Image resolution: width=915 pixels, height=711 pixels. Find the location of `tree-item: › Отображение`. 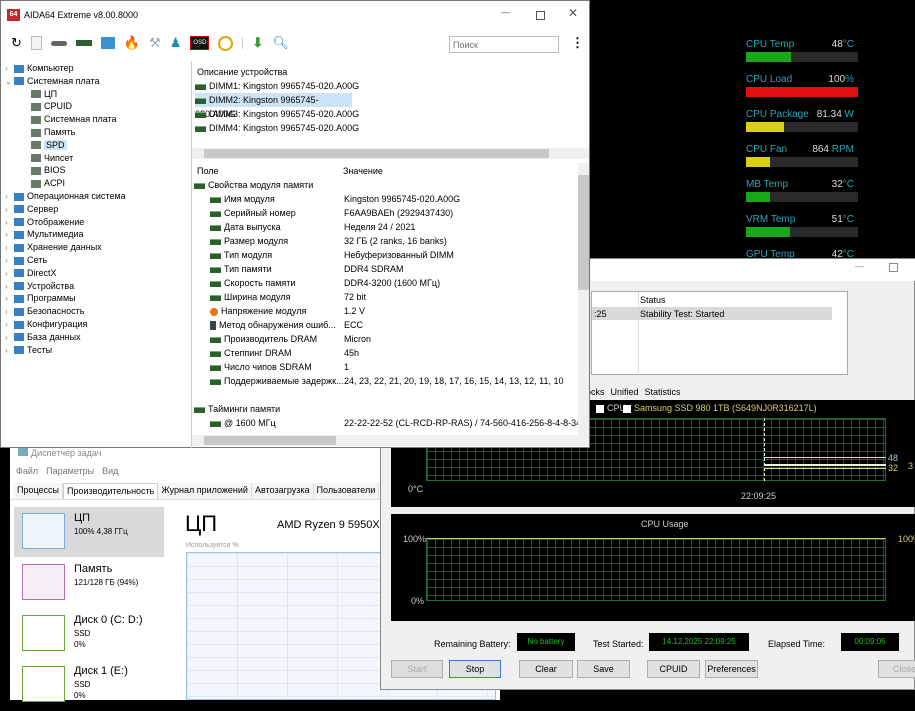

tree-item: › Отображение is located at coordinates (98, 222).